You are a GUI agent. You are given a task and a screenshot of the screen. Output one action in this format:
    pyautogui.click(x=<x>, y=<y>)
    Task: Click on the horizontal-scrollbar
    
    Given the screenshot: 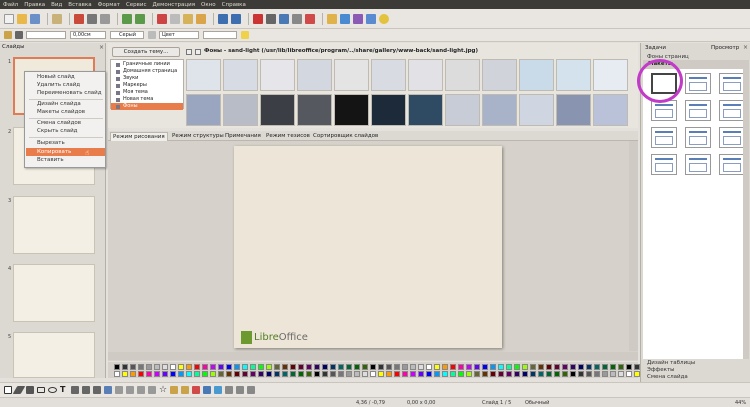 What is the action you would take?
    pyautogui.click(x=373, y=356)
    